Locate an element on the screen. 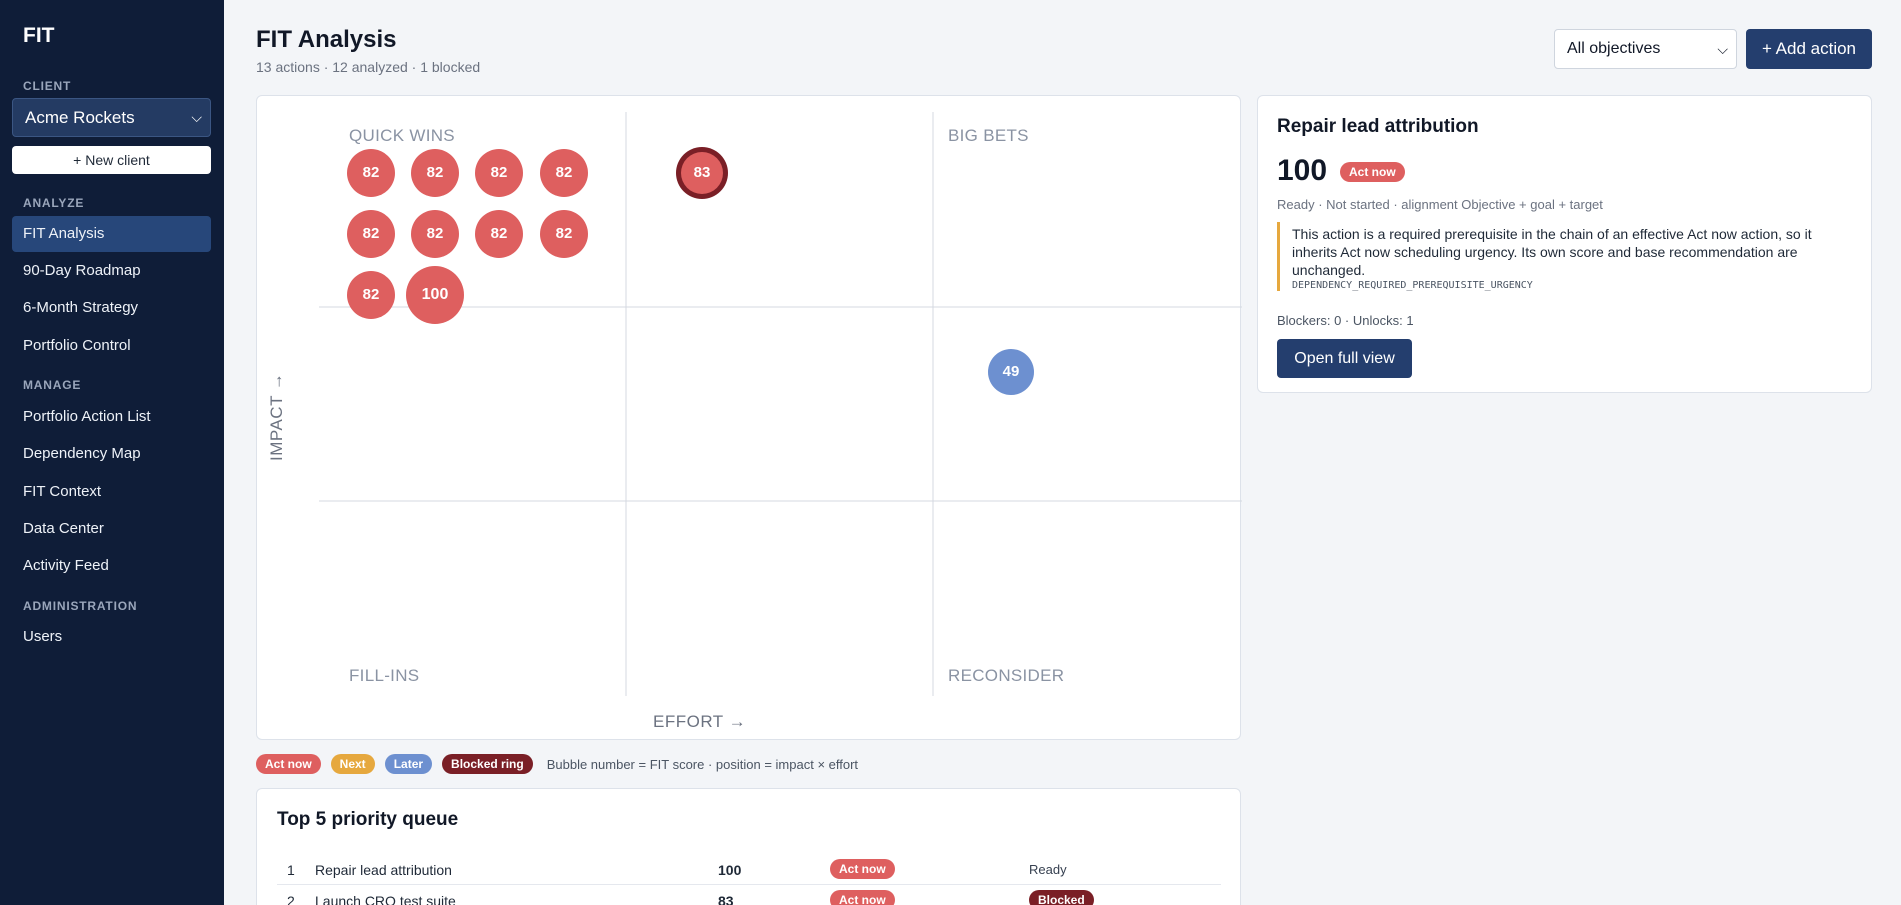  queue-action-name: Repair lead attribution is located at coordinates (383, 870).